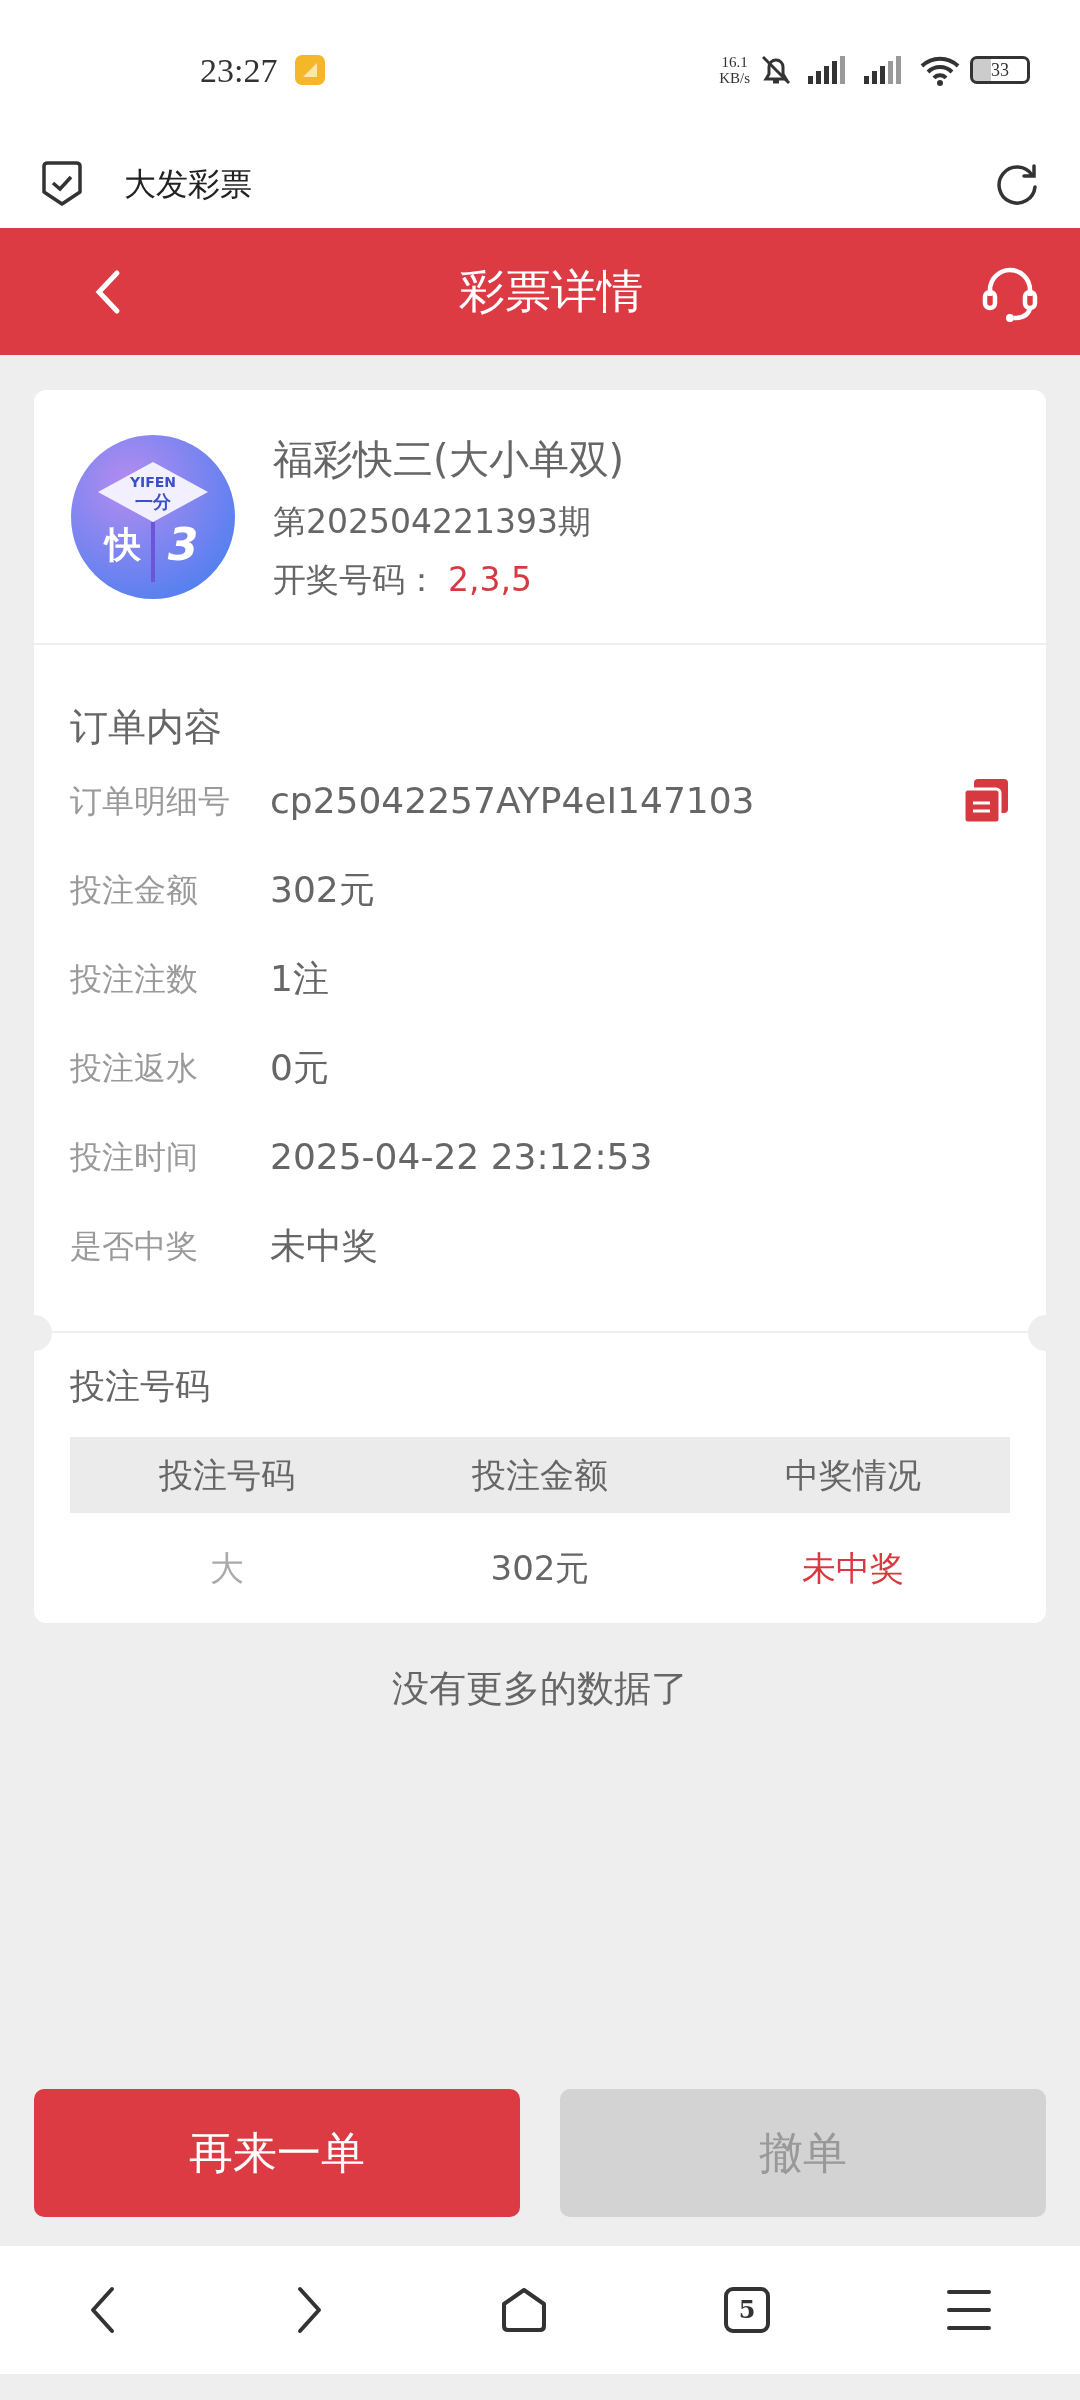 This screenshot has width=1080, height=2400. What do you see at coordinates (134, 1246) in the screenshot?
I see `field-label: 是否中奖` at bounding box center [134, 1246].